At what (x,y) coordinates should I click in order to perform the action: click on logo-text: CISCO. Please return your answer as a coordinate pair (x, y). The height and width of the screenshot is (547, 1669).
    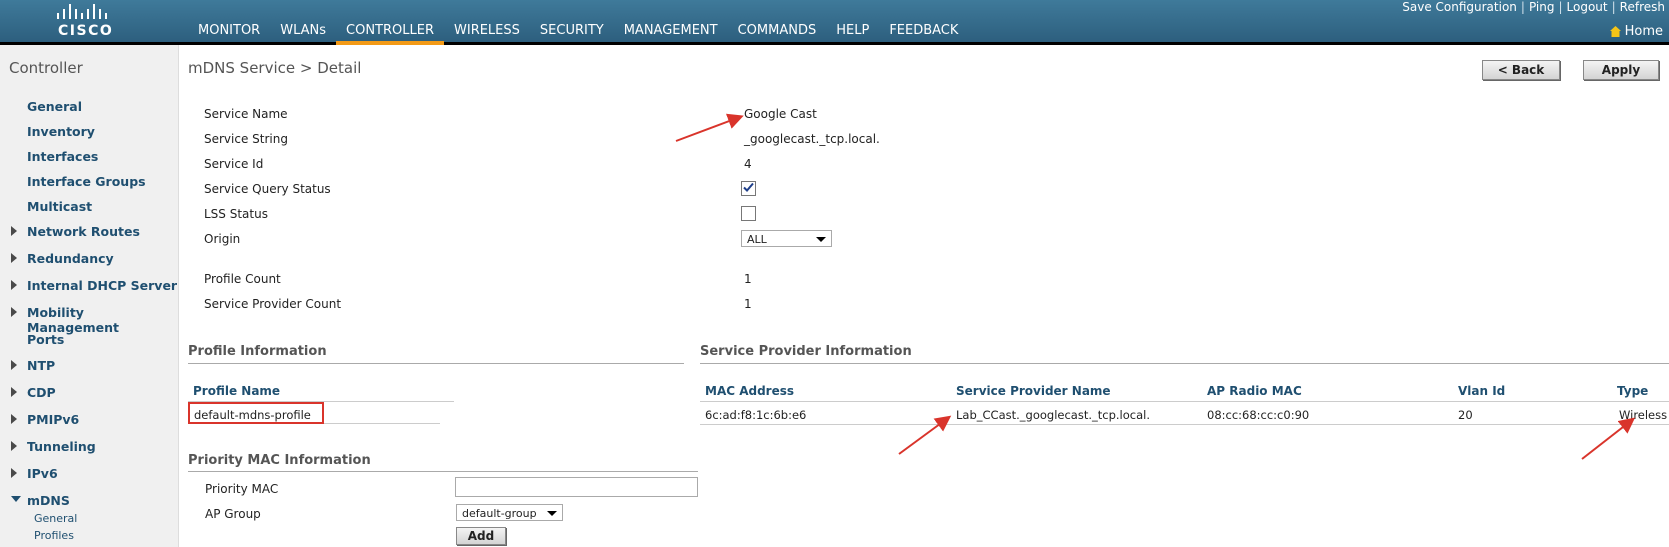
    Looking at the image, I should click on (86, 31).